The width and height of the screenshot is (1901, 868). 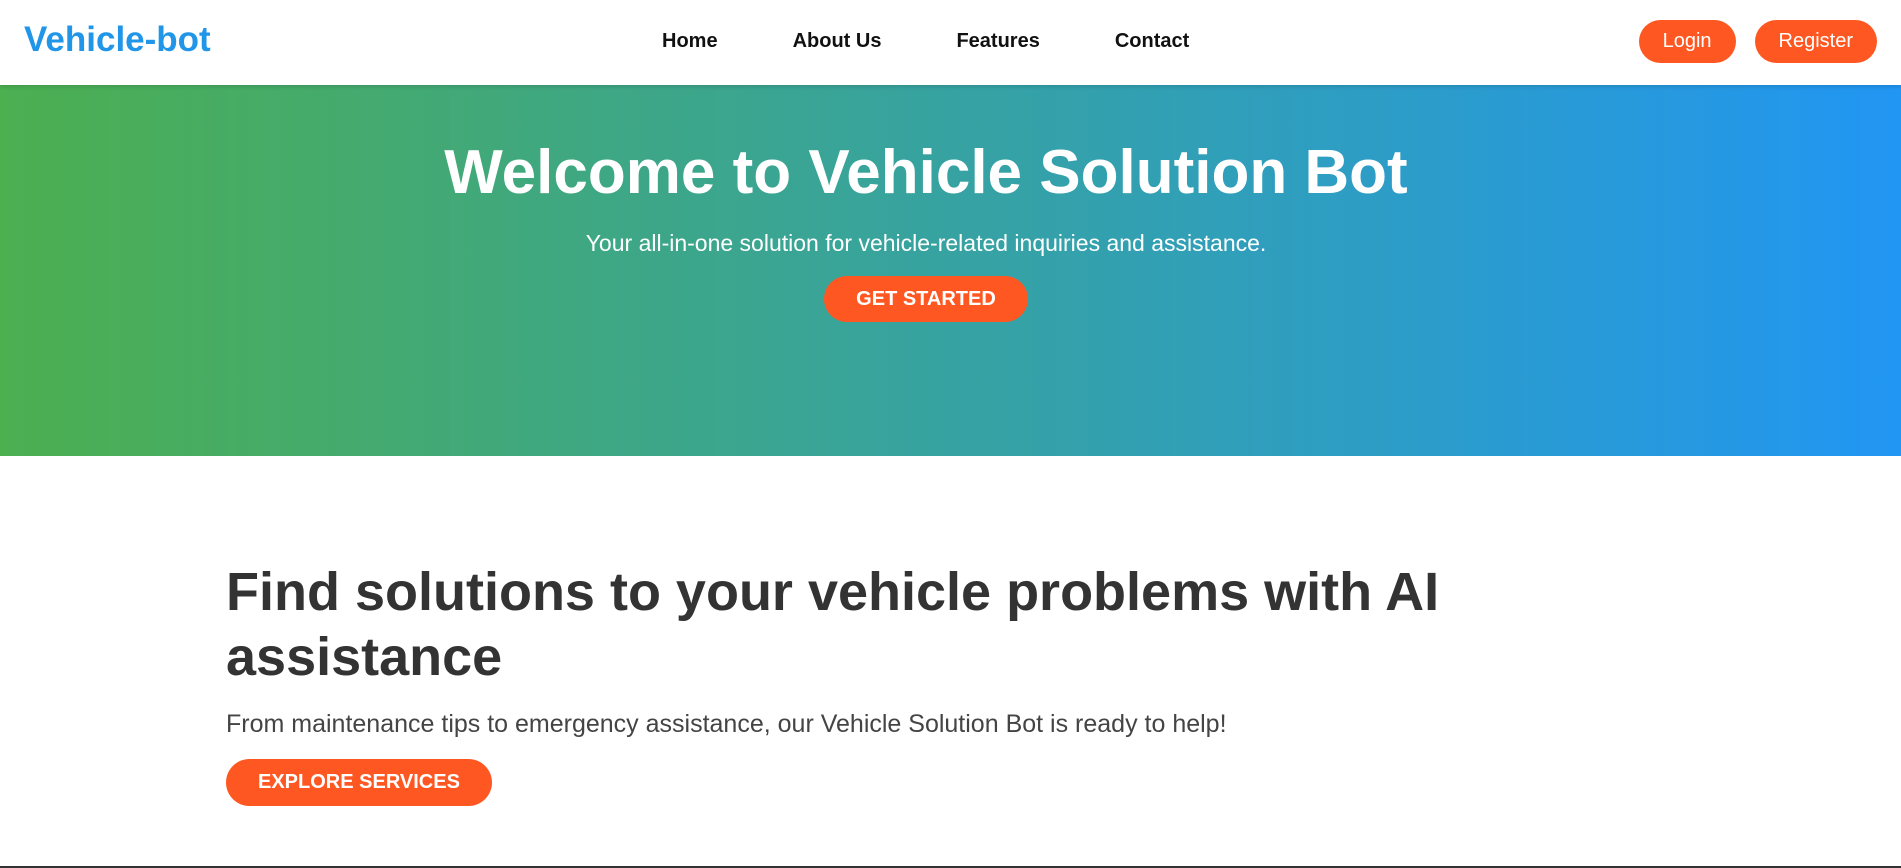 What do you see at coordinates (690, 41) in the screenshot?
I see `nav-link-home: Home` at bounding box center [690, 41].